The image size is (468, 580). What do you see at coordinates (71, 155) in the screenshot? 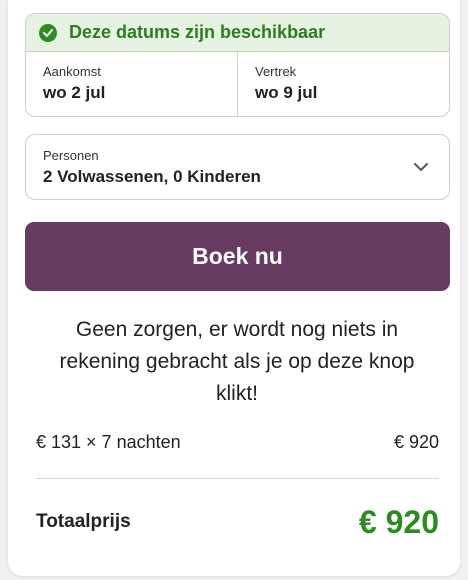
I see `guests-label: Personen` at bounding box center [71, 155].